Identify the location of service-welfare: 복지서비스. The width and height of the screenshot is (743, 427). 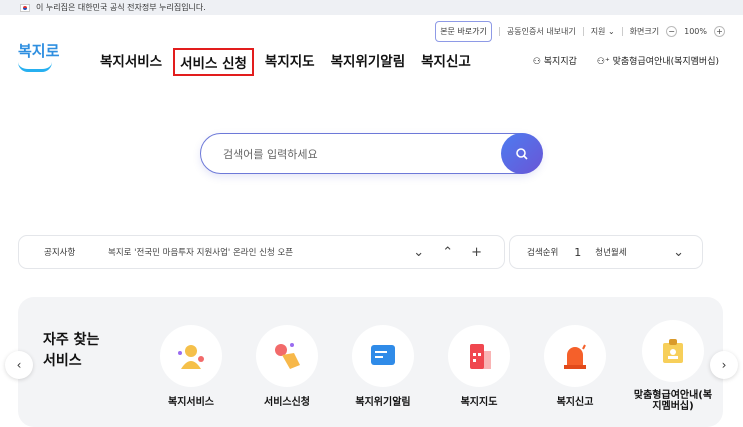
(191, 366).